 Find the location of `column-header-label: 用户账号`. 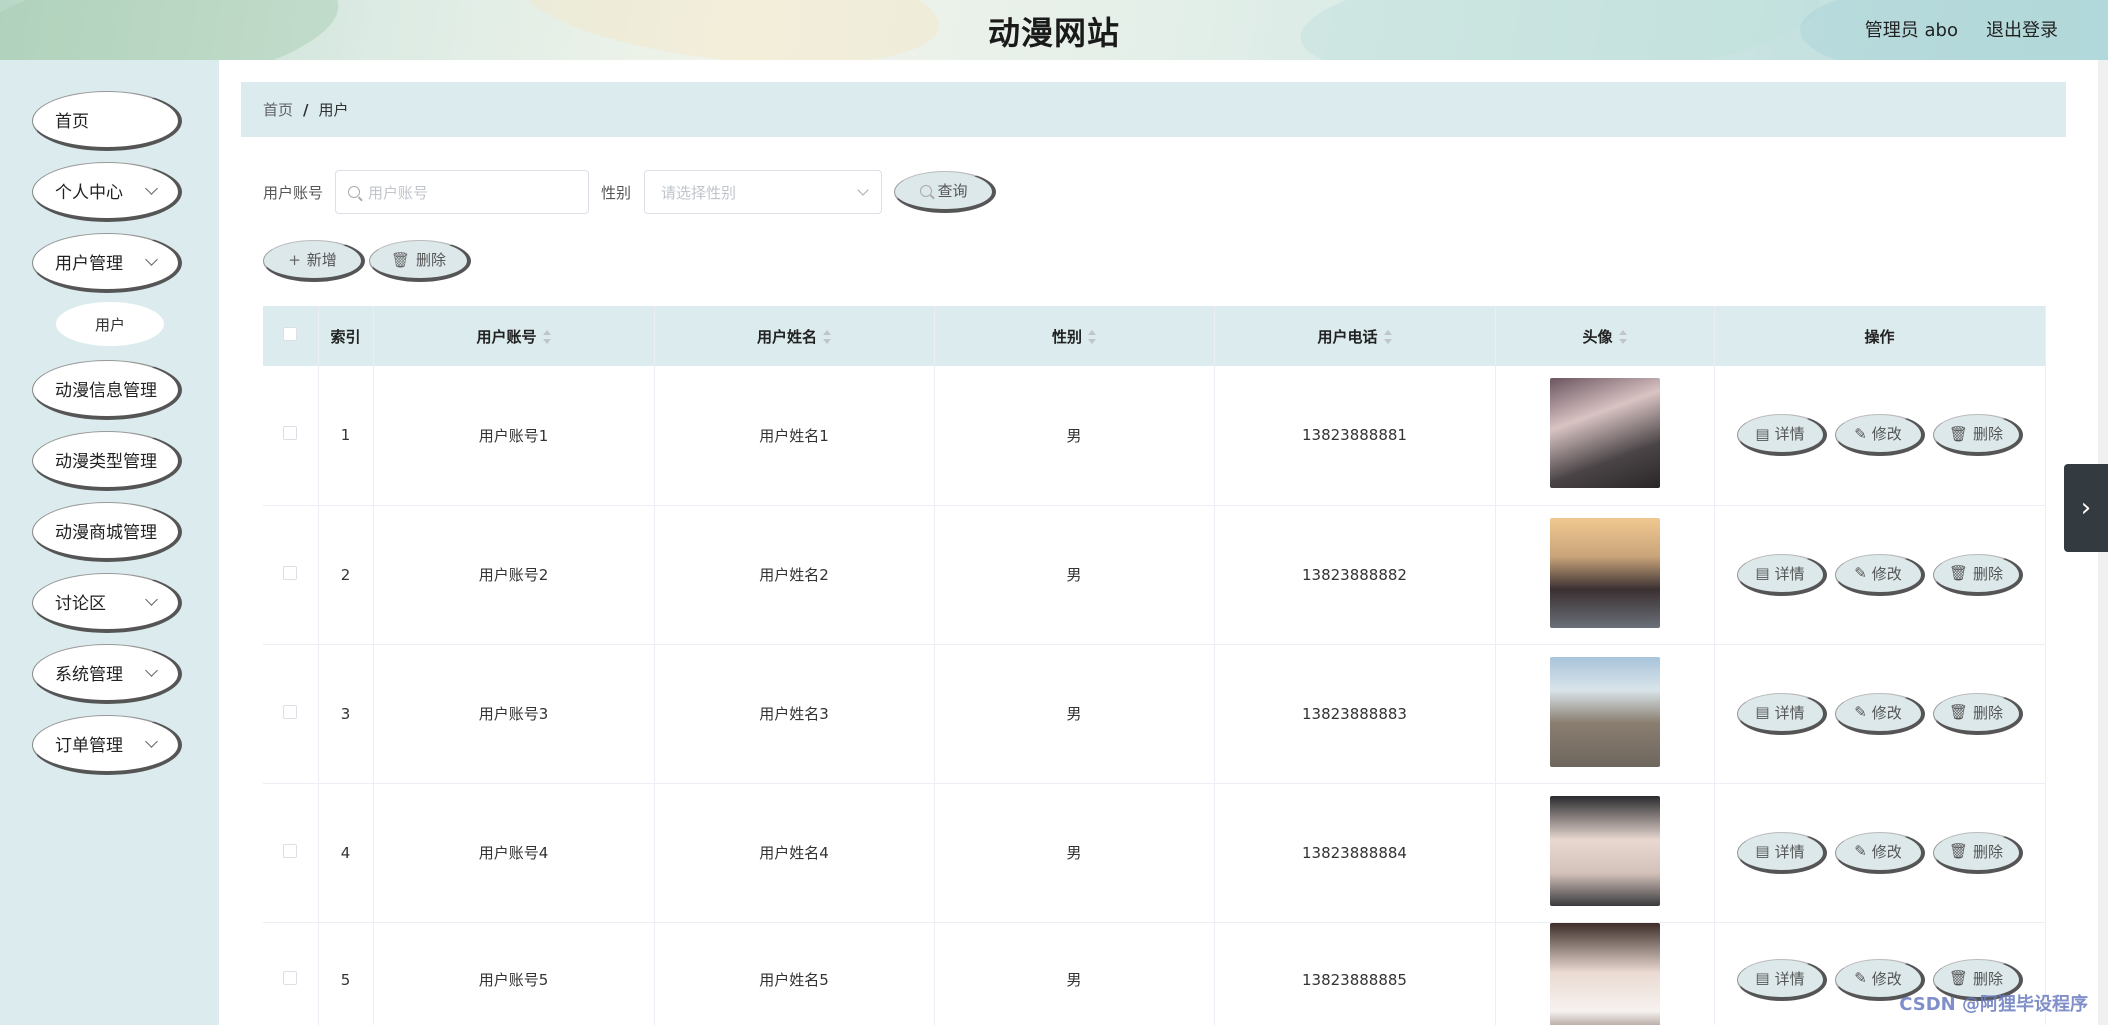

column-header-label: 用户账号 is located at coordinates (506, 336).